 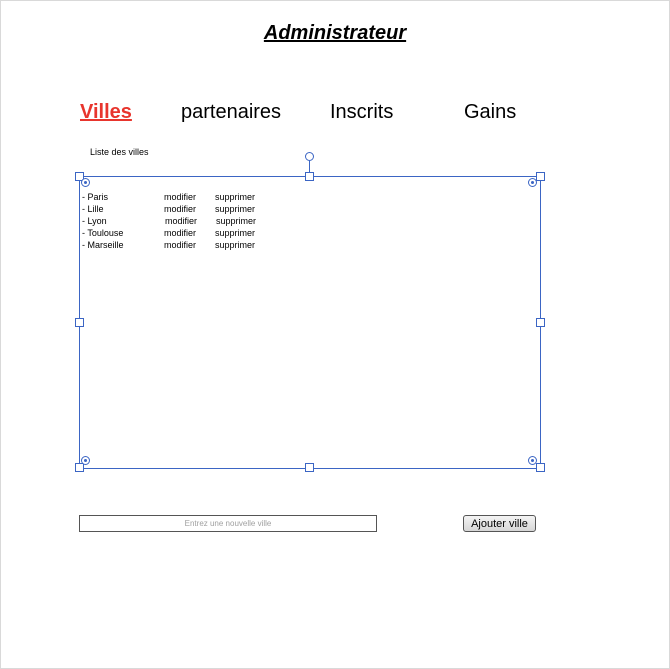 I want to click on resize-handle-right, so click(x=540, y=322).